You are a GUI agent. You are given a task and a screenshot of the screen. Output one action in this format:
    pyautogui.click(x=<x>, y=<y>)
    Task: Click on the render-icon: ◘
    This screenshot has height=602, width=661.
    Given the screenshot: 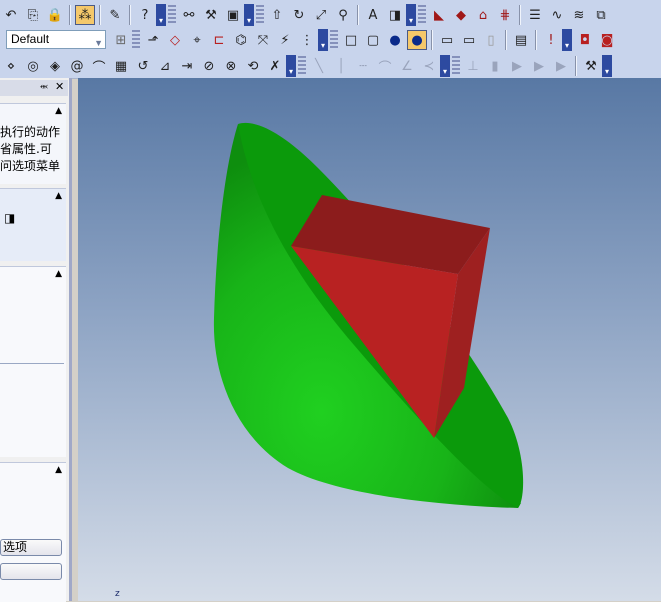 What is the action you would take?
    pyautogui.click(x=585, y=40)
    